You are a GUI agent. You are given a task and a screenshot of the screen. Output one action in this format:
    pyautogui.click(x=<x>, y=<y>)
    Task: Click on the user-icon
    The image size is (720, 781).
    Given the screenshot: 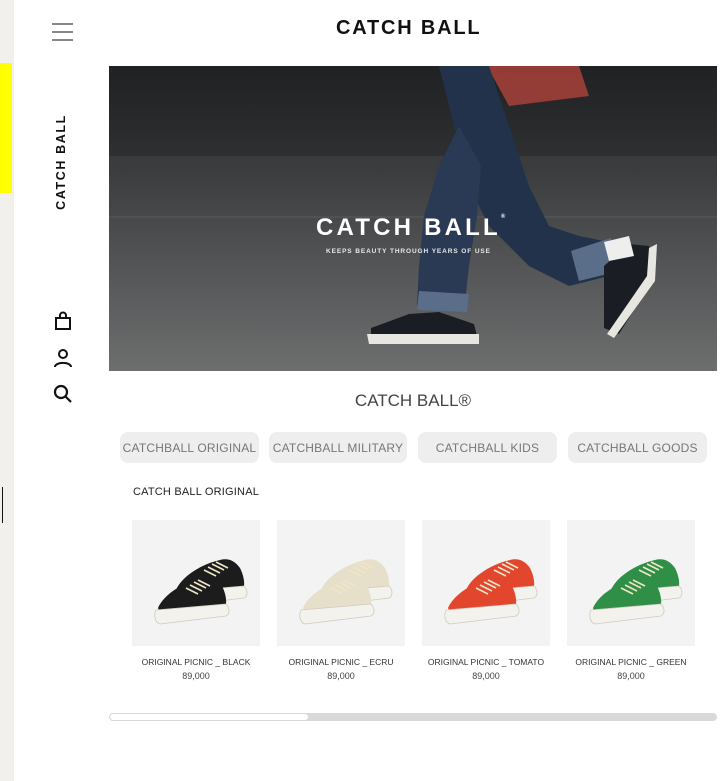 What is the action you would take?
    pyautogui.click(x=63, y=358)
    